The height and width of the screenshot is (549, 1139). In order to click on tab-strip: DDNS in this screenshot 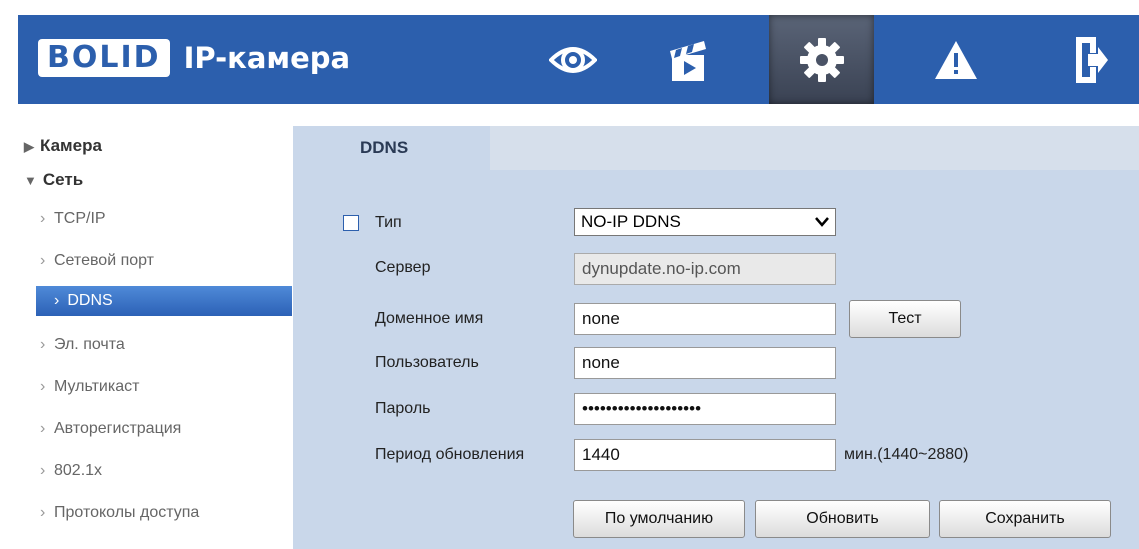, I will do `click(716, 148)`.